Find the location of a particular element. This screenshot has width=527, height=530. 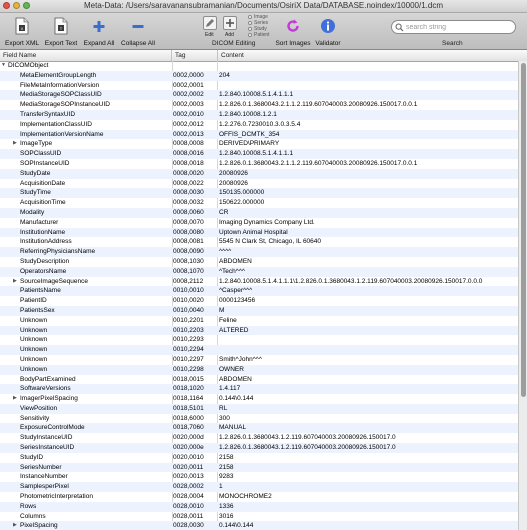

column-header-content: Content is located at coordinates (368, 55).